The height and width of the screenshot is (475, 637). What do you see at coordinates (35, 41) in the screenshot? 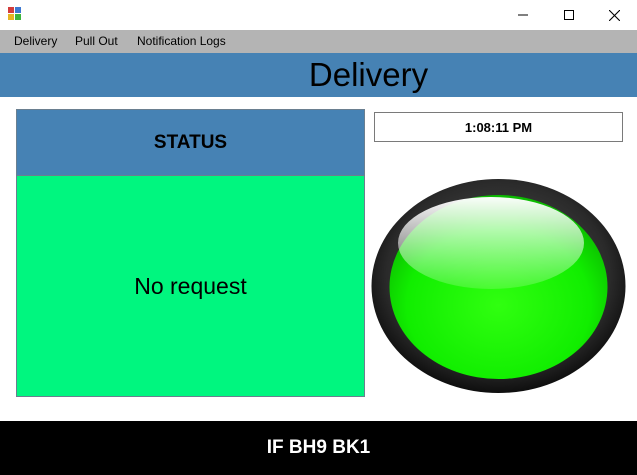
I see `menu-item-delivery: Delivery` at bounding box center [35, 41].